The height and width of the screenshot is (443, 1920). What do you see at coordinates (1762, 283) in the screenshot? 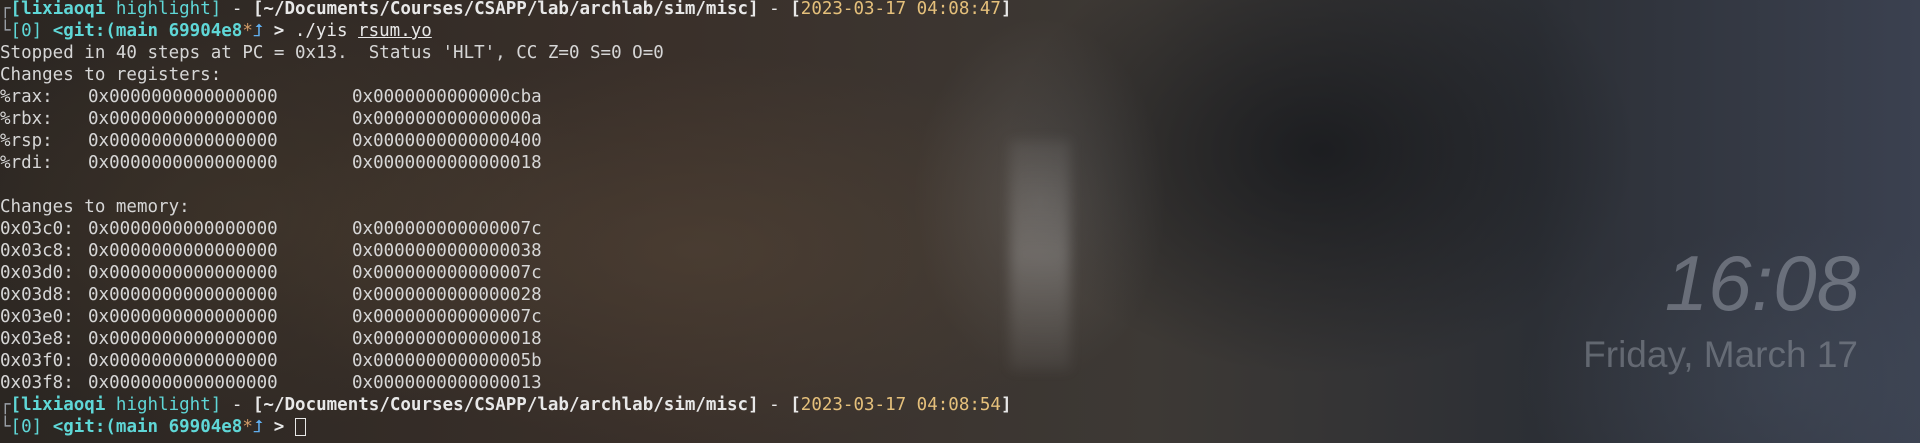
I see `desktop-clock-time: 16:08` at bounding box center [1762, 283].